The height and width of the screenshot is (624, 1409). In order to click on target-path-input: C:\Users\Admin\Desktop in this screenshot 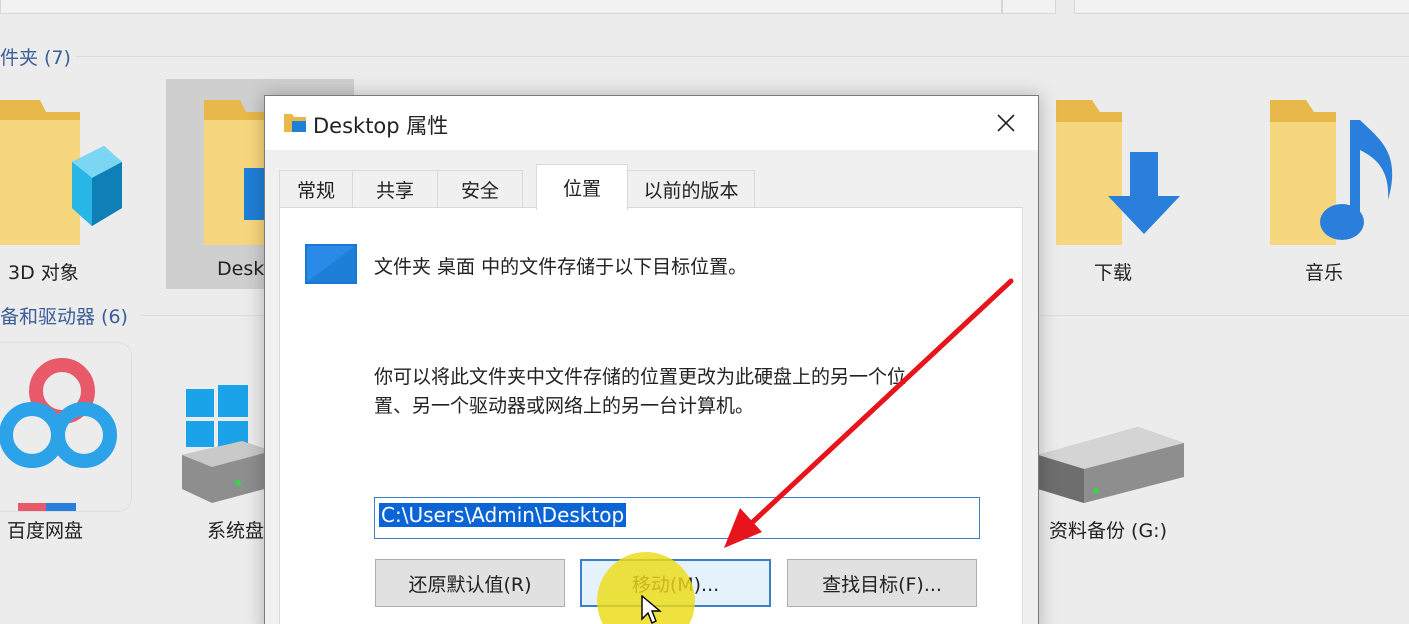, I will do `click(677, 518)`.